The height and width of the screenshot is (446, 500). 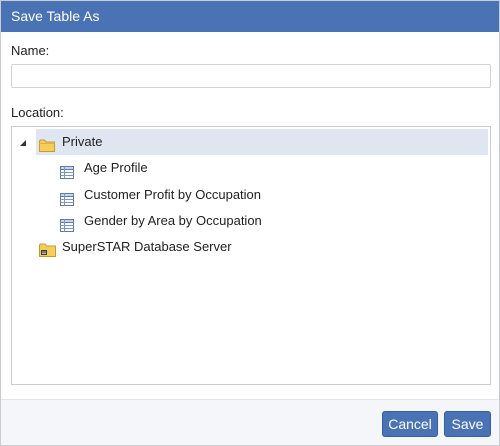 What do you see at coordinates (47, 248) in the screenshot?
I see `server-folder-icon` at bounding box center [47, 248].